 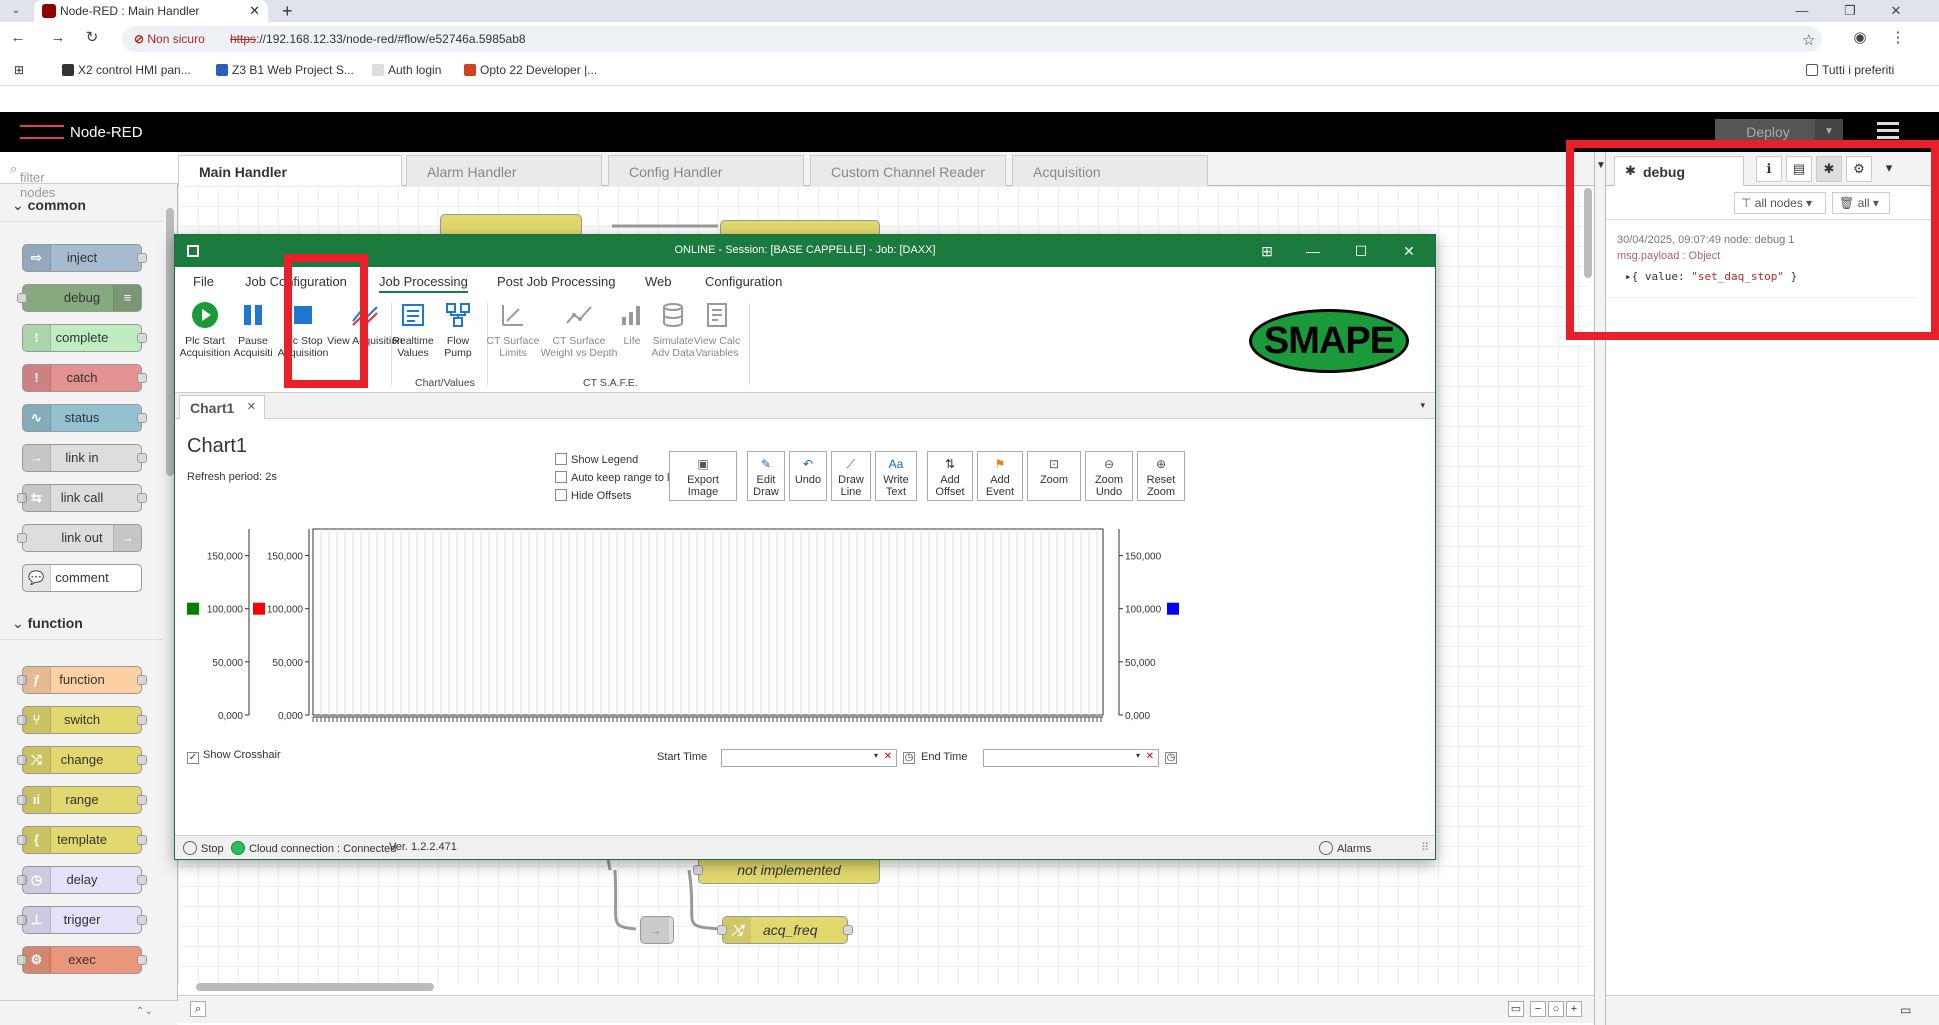 I want to click on flow-tab-acquisition: Acquisition, so click(x=1110, y=170).